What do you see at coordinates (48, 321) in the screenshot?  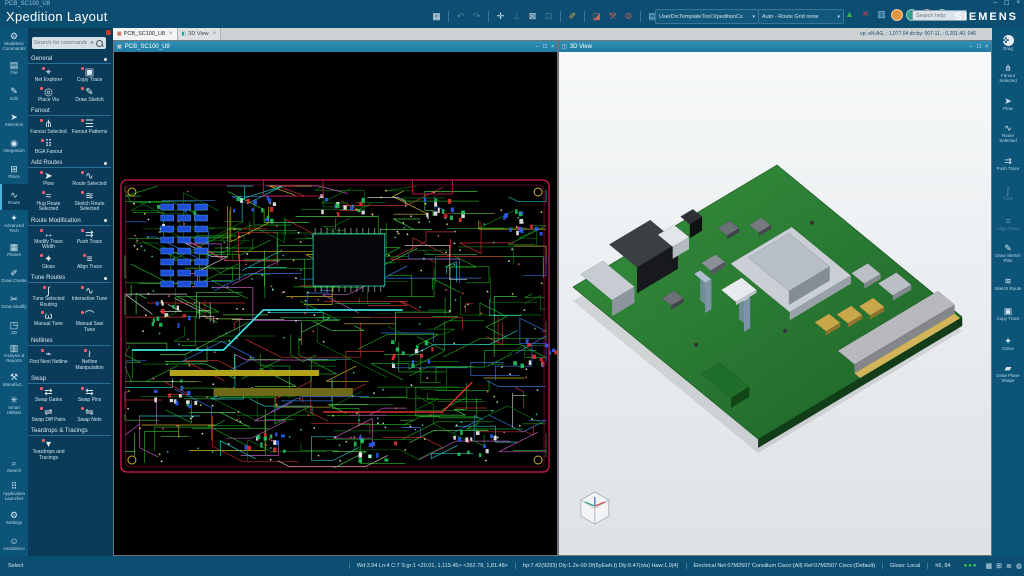 I see `manual-tune-button: ω Manual Tune` at bounding box center [48, 321].